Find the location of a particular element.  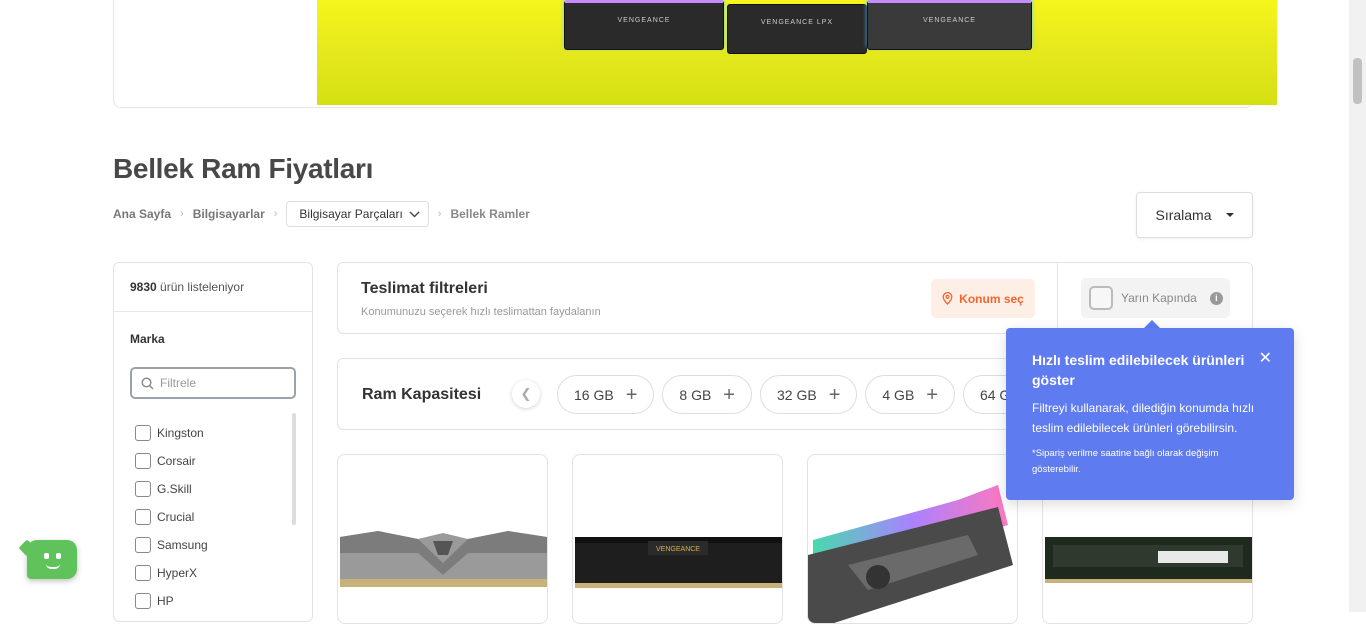

capacity-chip: 32 GB + is located at coordinates (808, 394).